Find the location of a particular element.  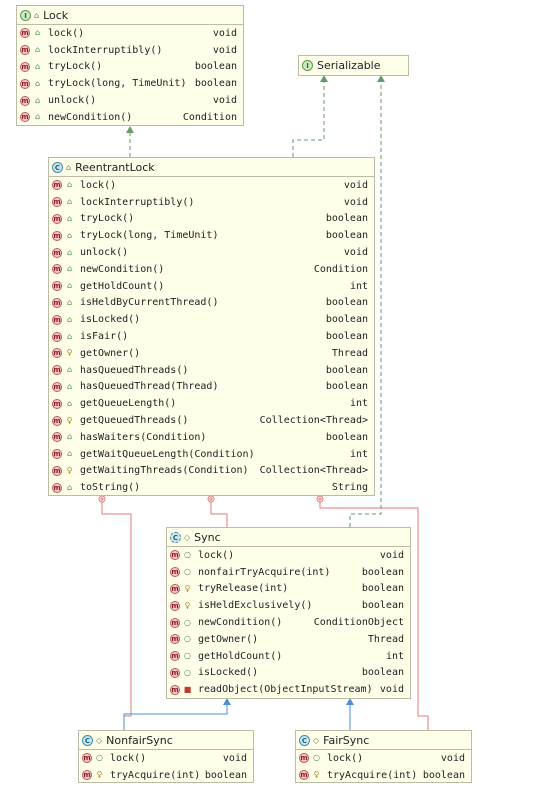

method-name: tryRelease(int) is located at coordinates (243, 589).